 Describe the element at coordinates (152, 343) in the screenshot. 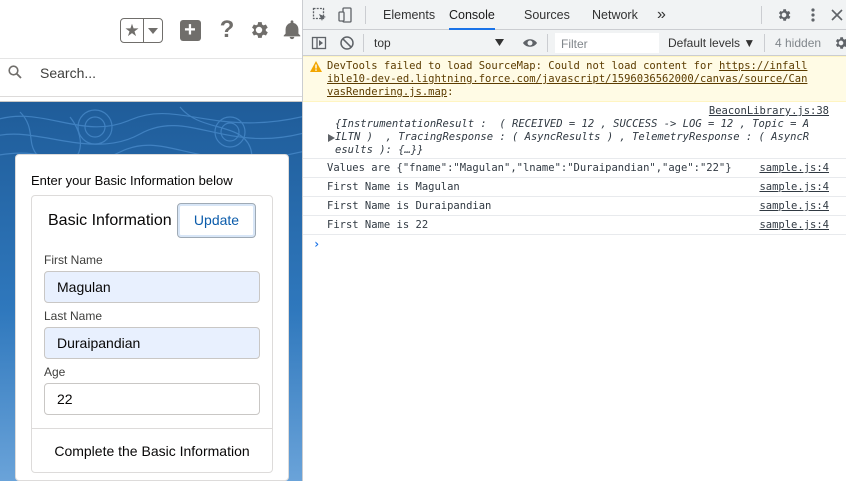

I see `last-name-field: Duraipandian` at that location.